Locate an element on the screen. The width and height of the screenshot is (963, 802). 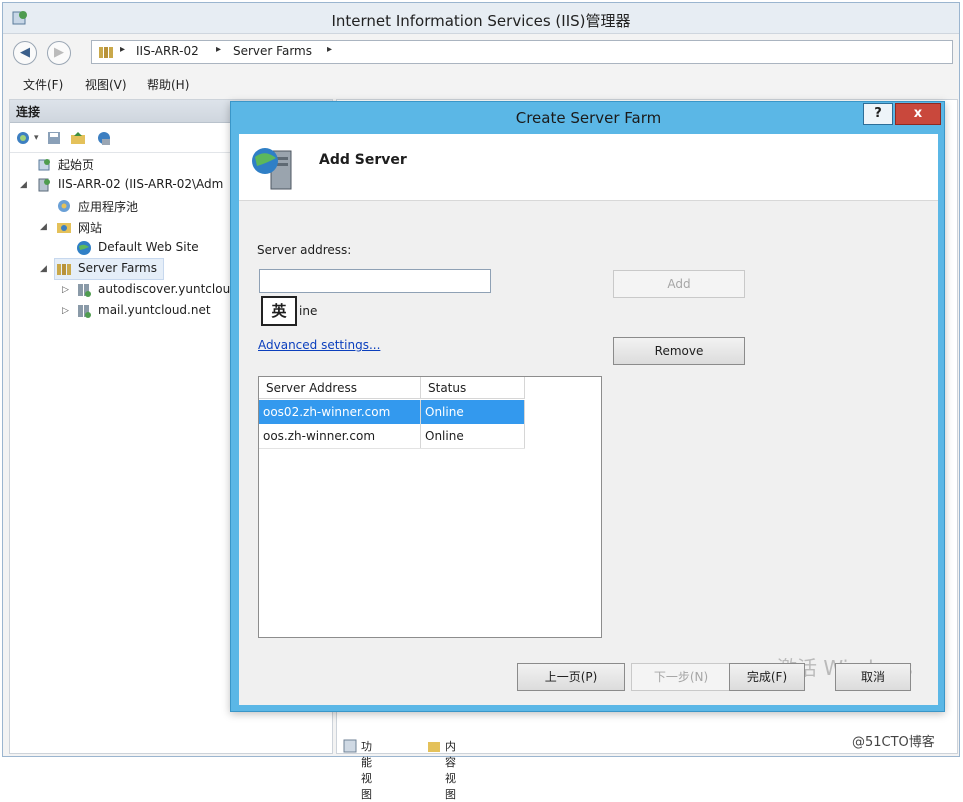
ime-indicator: 英 is located at coordinates (279, 311).